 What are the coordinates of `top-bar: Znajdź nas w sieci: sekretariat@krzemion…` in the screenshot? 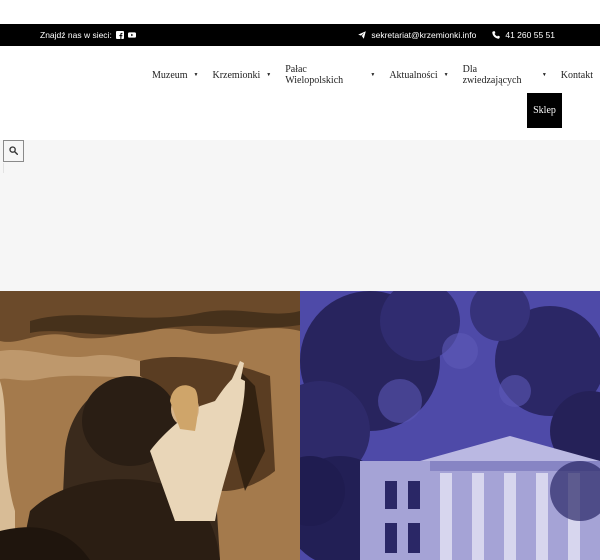 It's located at (300, 35).